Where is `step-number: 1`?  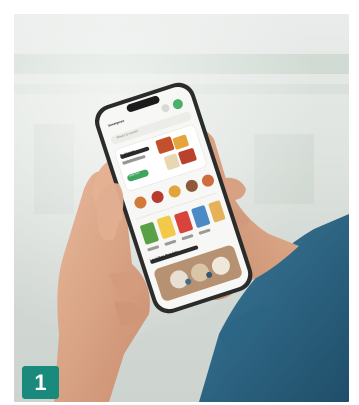 step-number: 1 is located at coordinates (40, 382).